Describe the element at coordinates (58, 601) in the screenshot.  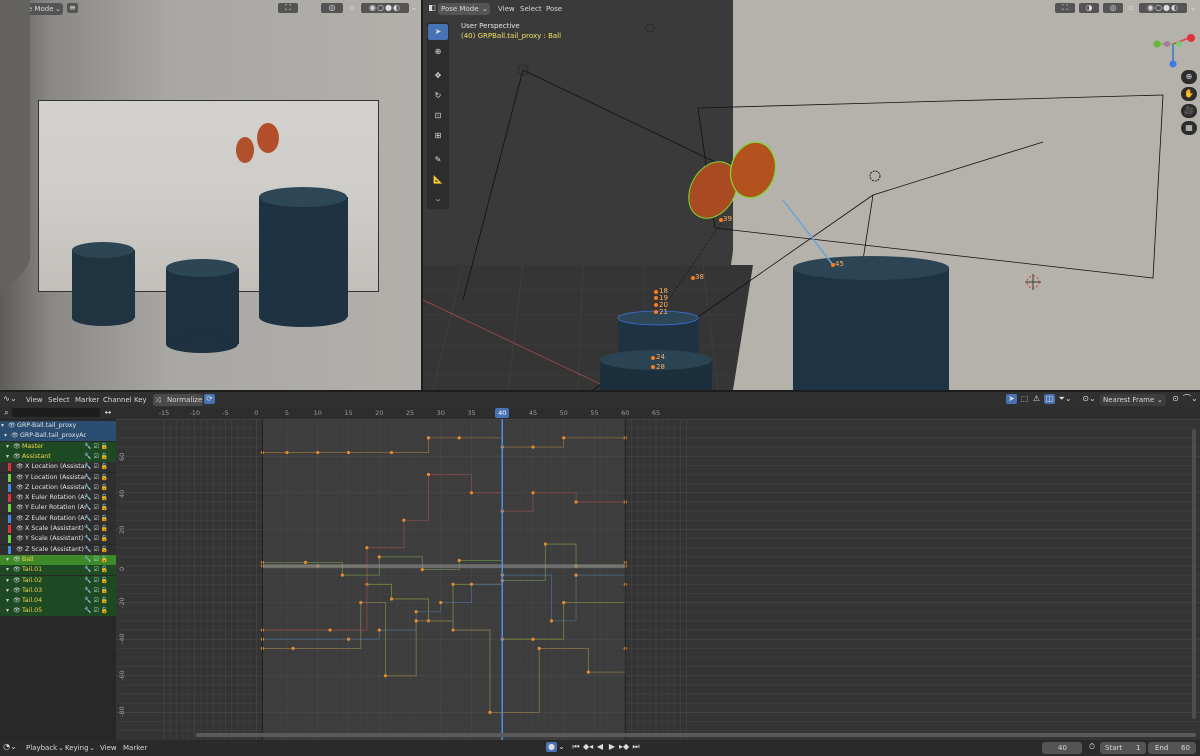
I see `channel-row: ▾ 👁 Tail.04 🔧☑🔓` at that location.